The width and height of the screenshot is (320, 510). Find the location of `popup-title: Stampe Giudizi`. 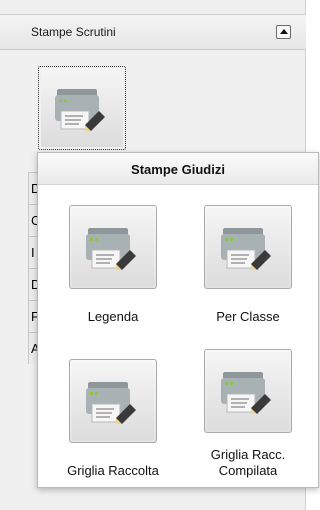

popup-title: Stampe Giudizi is located at coordinates (178, 169).